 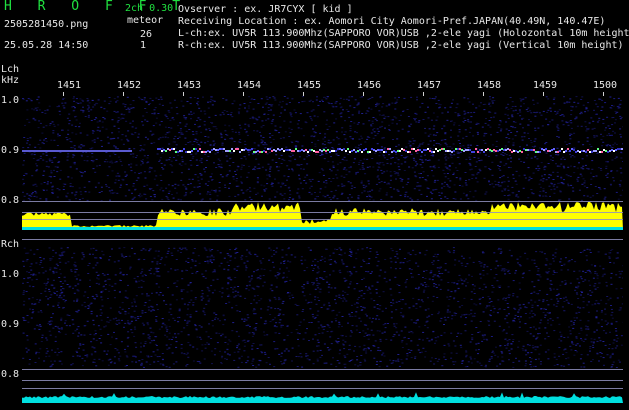 What do you see at coordinates (605, 85) in the screenshot?
I see `time-tick: 1500` at bounding box center [605, 85].